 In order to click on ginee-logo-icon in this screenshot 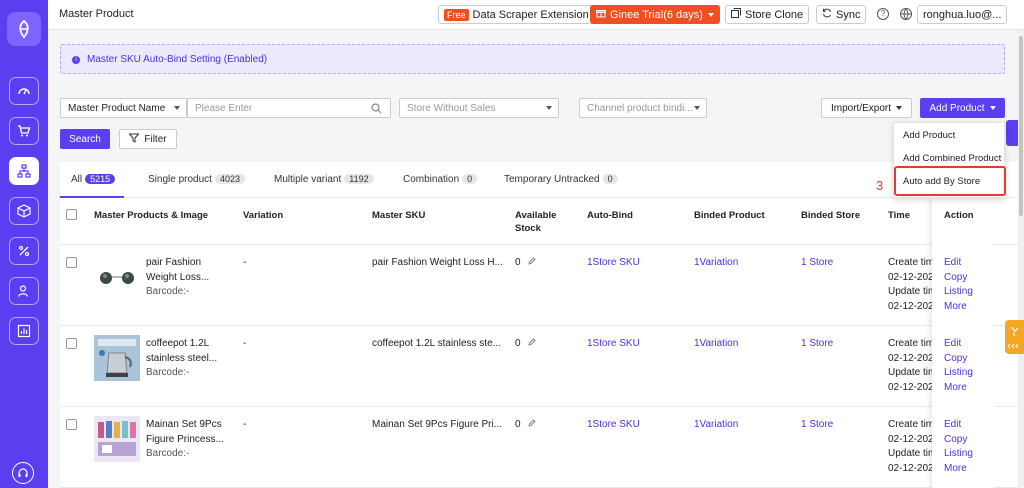, I will do `click(24, 29)`.